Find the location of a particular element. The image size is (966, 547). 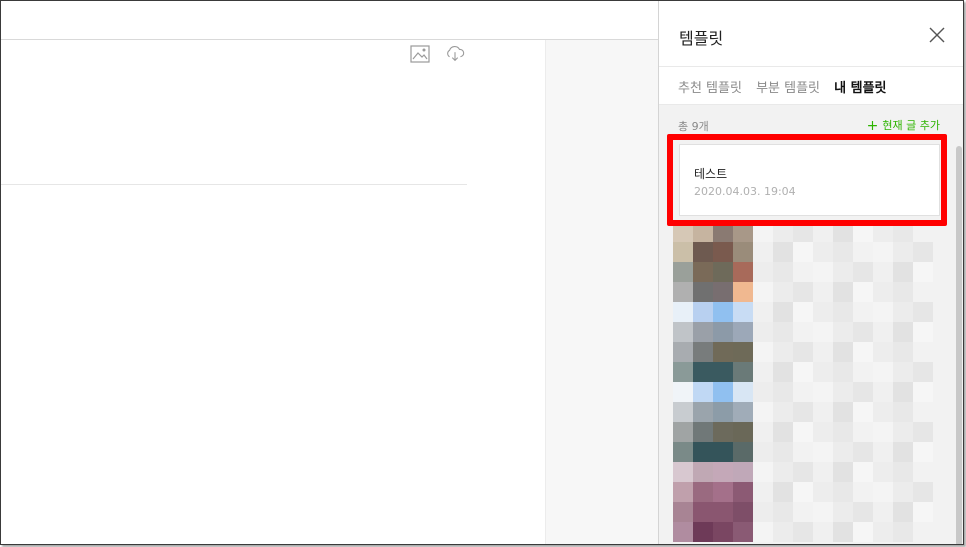

add-current-post-label: 현재 글 추가 is located at coordinates (911, 125).